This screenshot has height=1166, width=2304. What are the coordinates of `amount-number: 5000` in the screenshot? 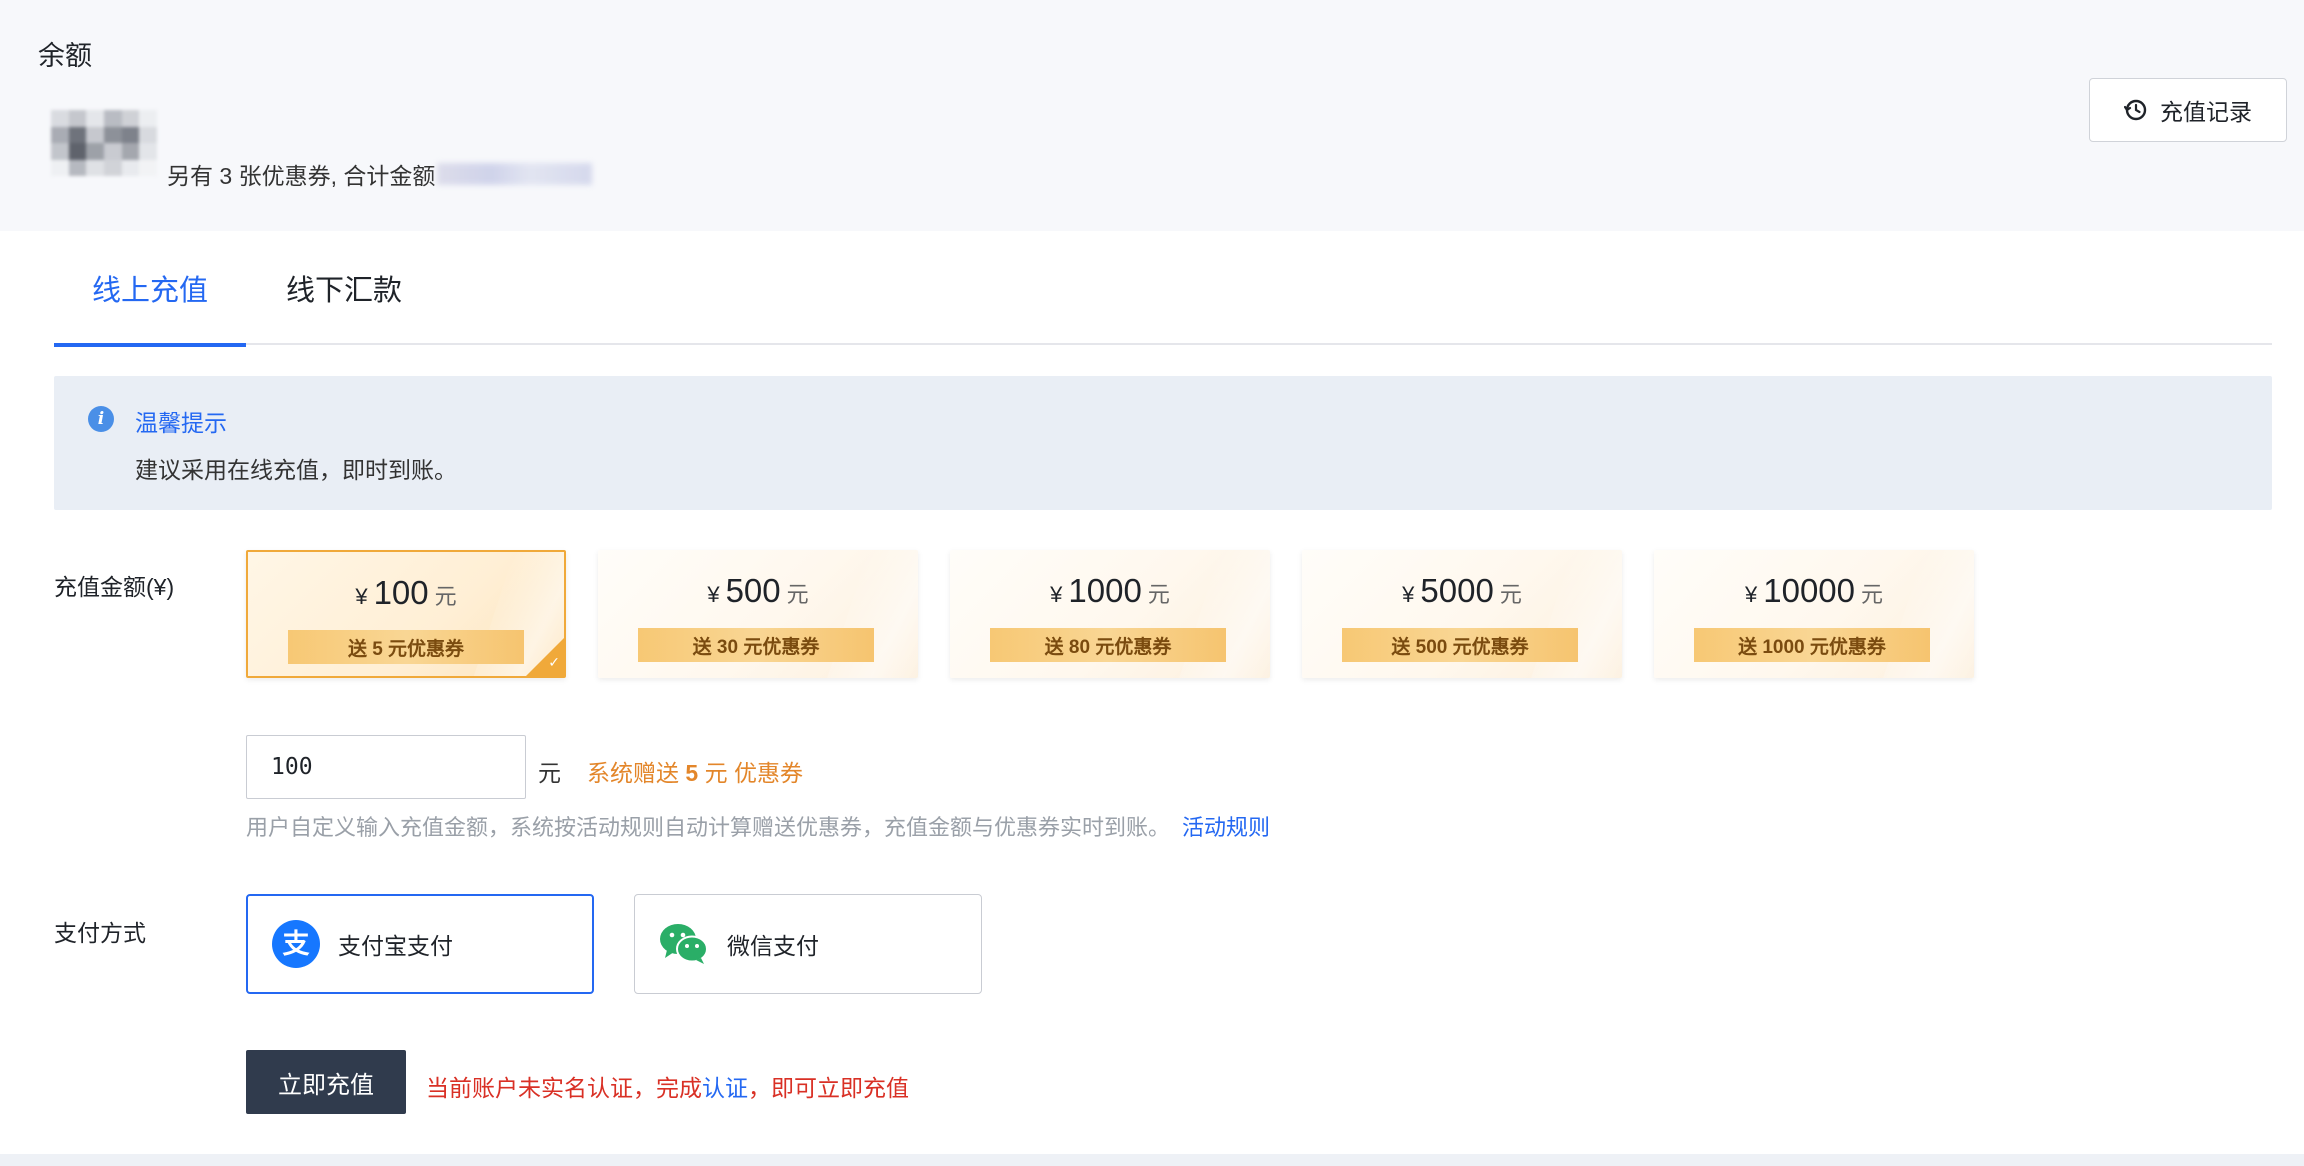 It's located at (1457, 590).